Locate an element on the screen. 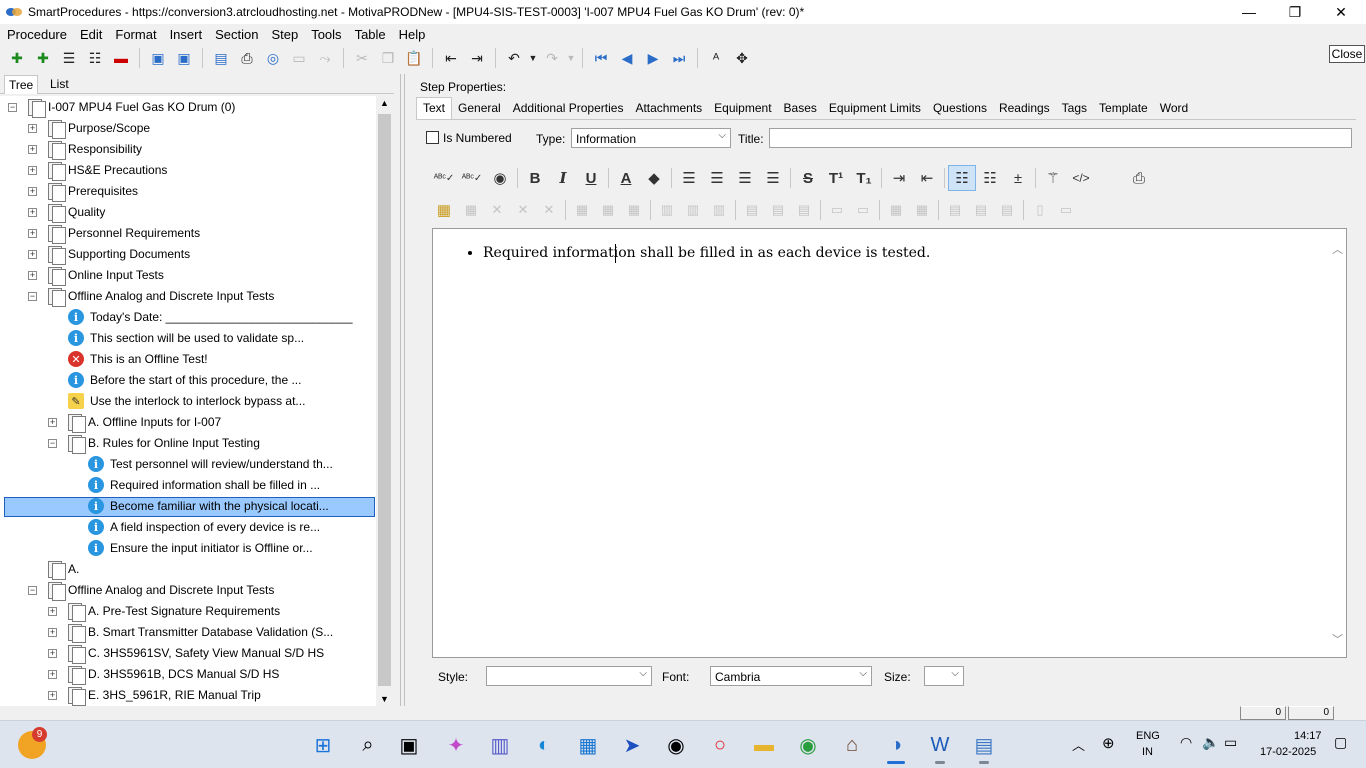 Image resolution: width=1366 pixels, height=768 pixels. tab-general: General is located at coordinates (479, 108).